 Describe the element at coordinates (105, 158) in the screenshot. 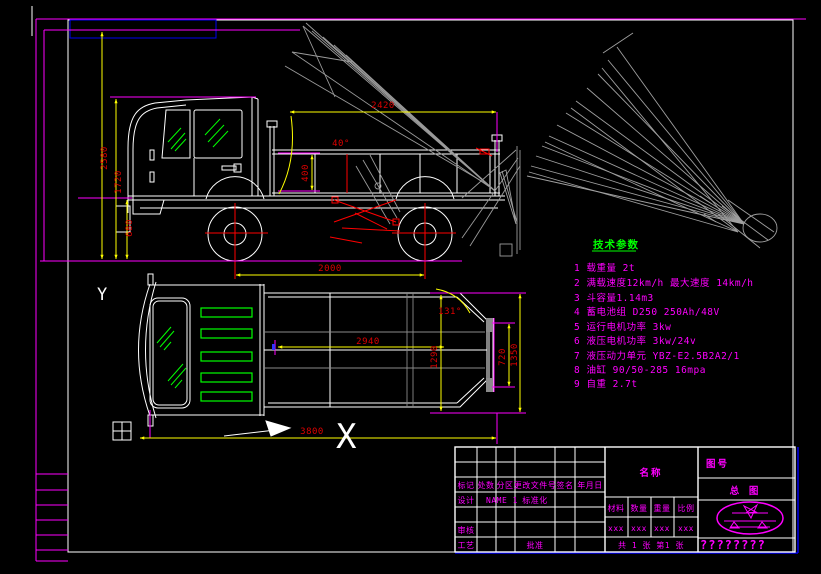

I see `dim-overall-height: 2580` at that location.